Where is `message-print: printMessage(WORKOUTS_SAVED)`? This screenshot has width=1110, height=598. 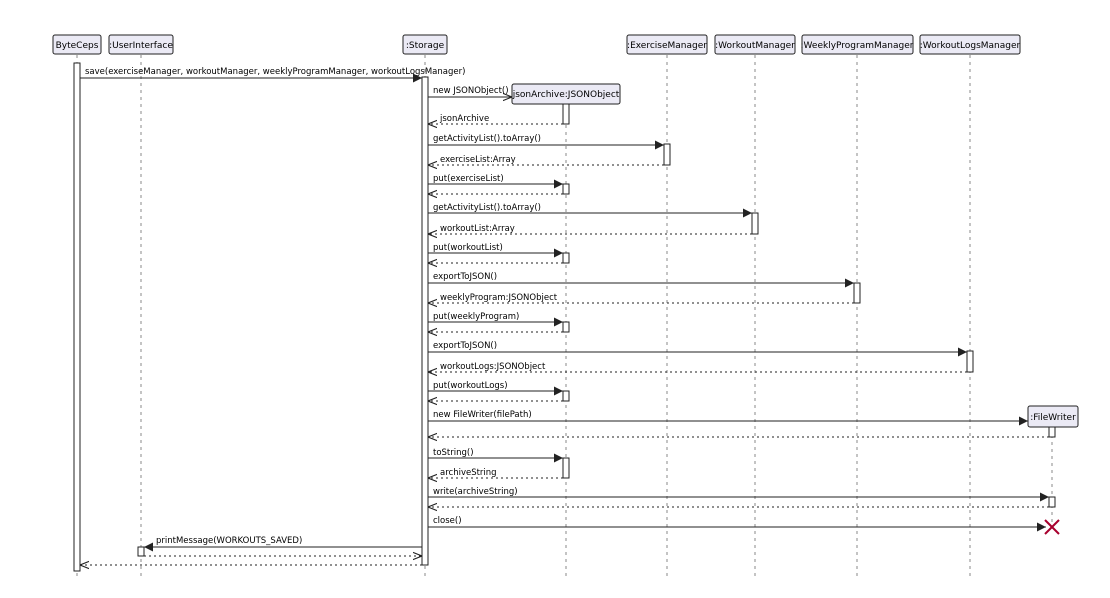
message-print: printMessage(WORKOUTS_SAVED) is located at coordinates (283, 544).